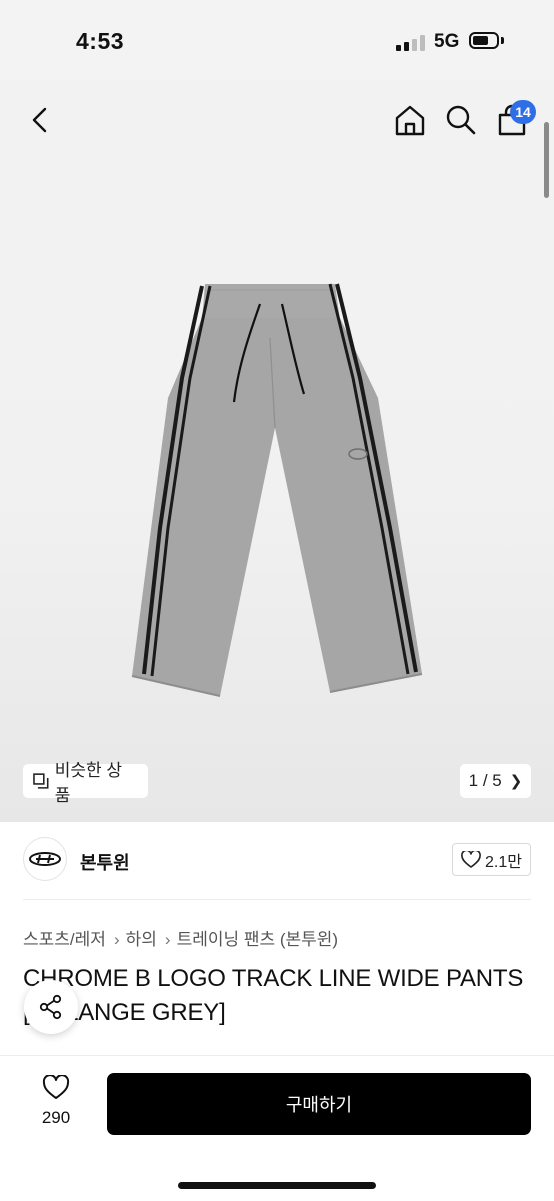  What do you see at coordinates (410, 120) in the screenshot?
I see `home-button` at bounding box center [410, 120].